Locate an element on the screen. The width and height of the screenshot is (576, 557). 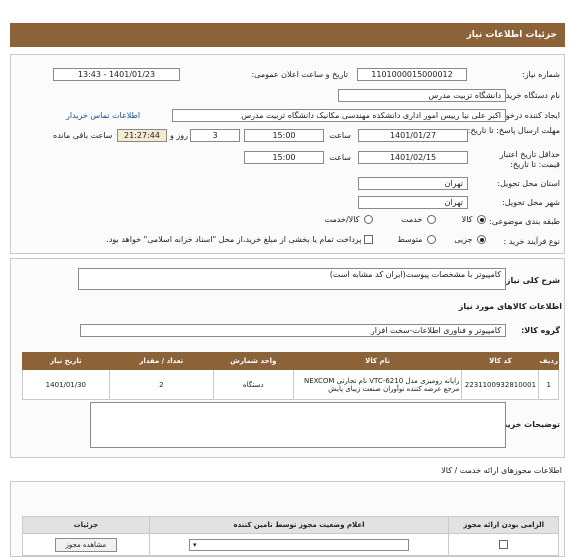
buyer-field: دانشگاه تربیت مدرس is located at coordinates (422, 95).